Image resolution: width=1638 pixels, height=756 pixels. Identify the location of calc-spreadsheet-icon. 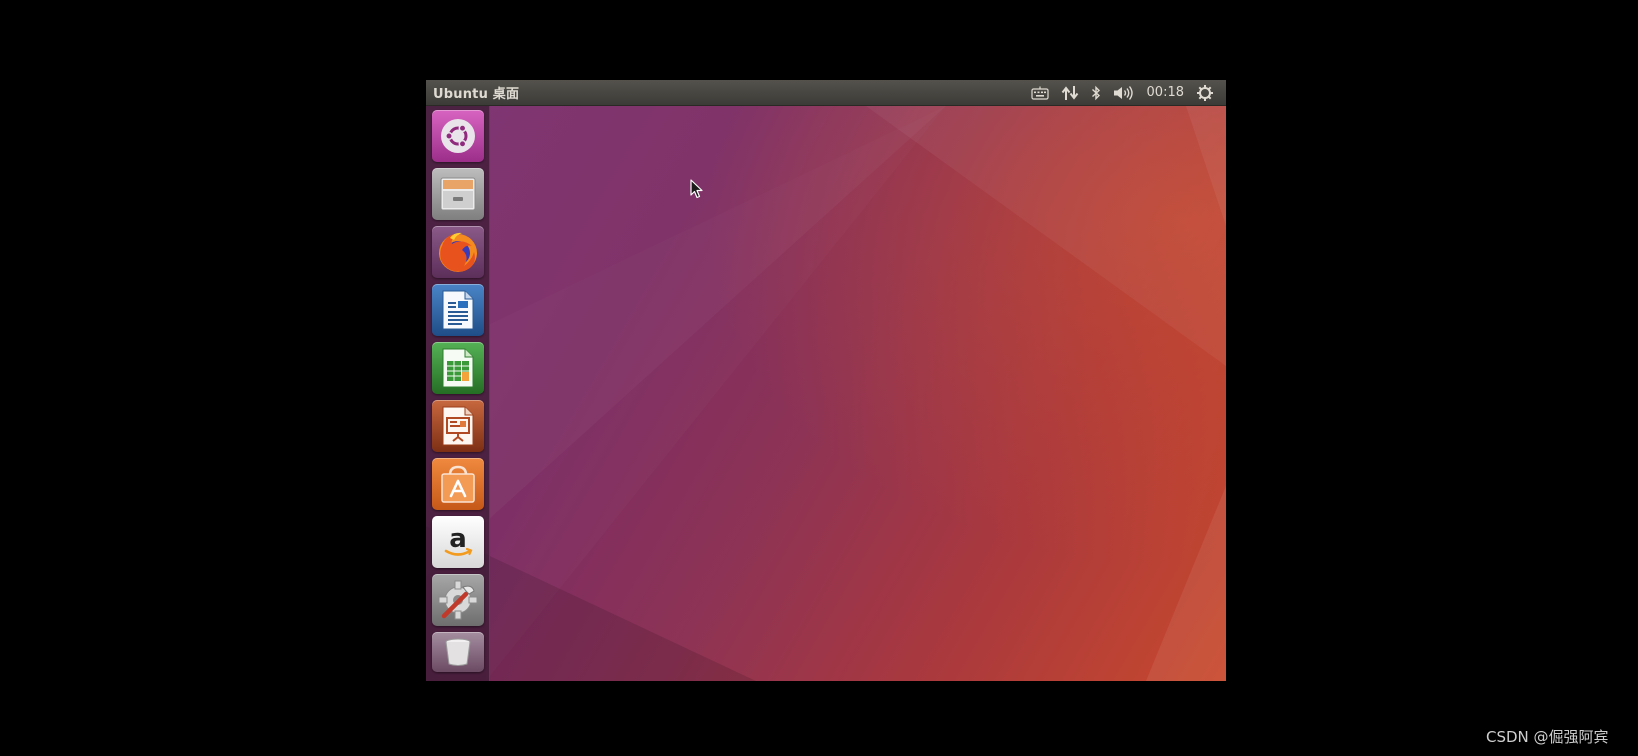
(458, 368).